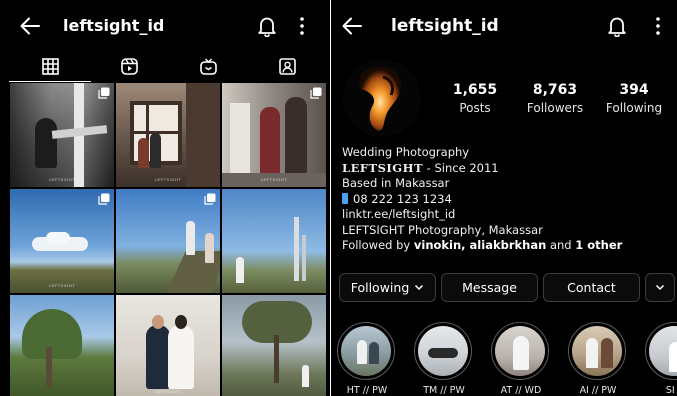 This screenshot has width=677, height=396. I want to click on profile-logo-image, so click(382, 98).